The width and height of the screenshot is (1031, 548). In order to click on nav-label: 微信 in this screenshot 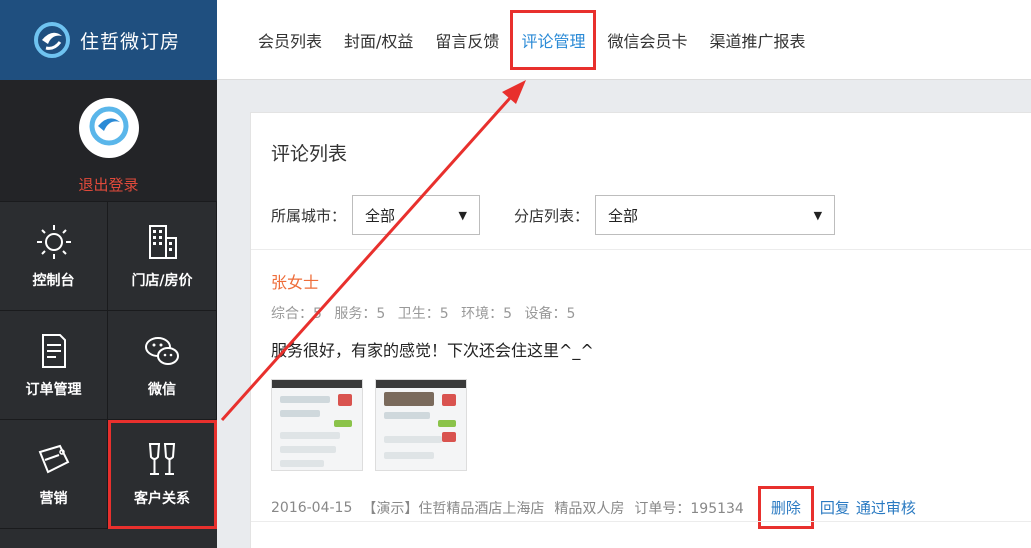, I will do `click(162, 390)`.